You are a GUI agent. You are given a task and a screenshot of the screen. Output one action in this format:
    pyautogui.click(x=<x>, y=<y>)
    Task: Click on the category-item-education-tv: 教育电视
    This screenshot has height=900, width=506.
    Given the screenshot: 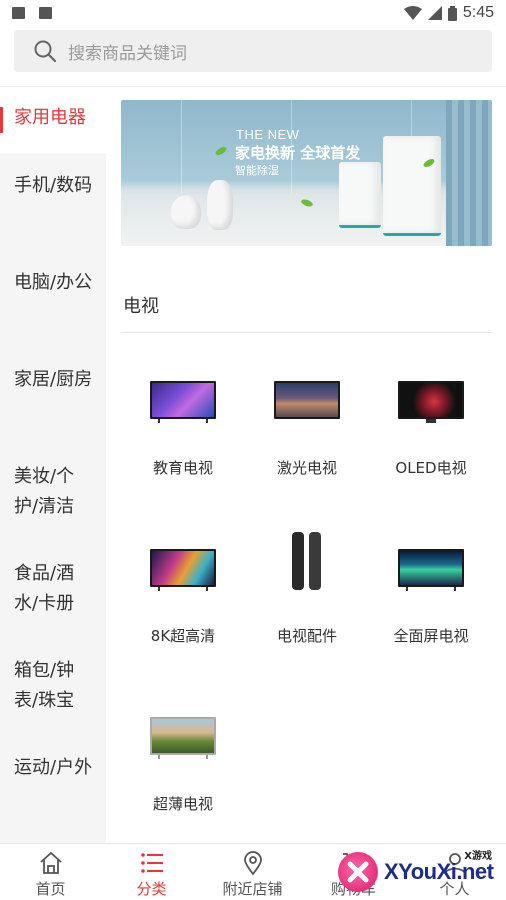 What is the action you would take?
    pyautogui.click(x=183, y=452)
    